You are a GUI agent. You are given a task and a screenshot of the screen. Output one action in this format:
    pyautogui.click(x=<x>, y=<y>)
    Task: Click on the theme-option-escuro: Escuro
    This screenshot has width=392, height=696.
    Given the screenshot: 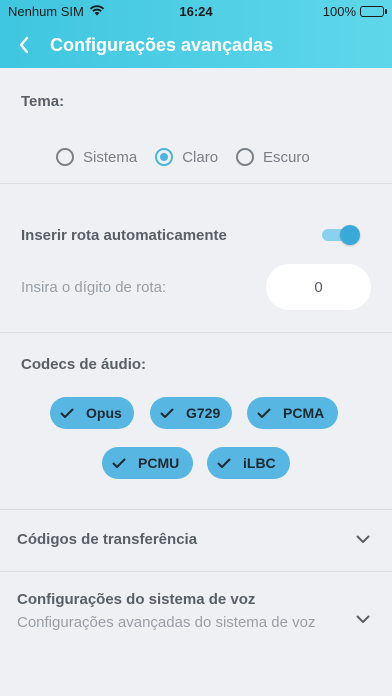 What is the action you would take?
    pyautogui.click(x=273, y=157)
    